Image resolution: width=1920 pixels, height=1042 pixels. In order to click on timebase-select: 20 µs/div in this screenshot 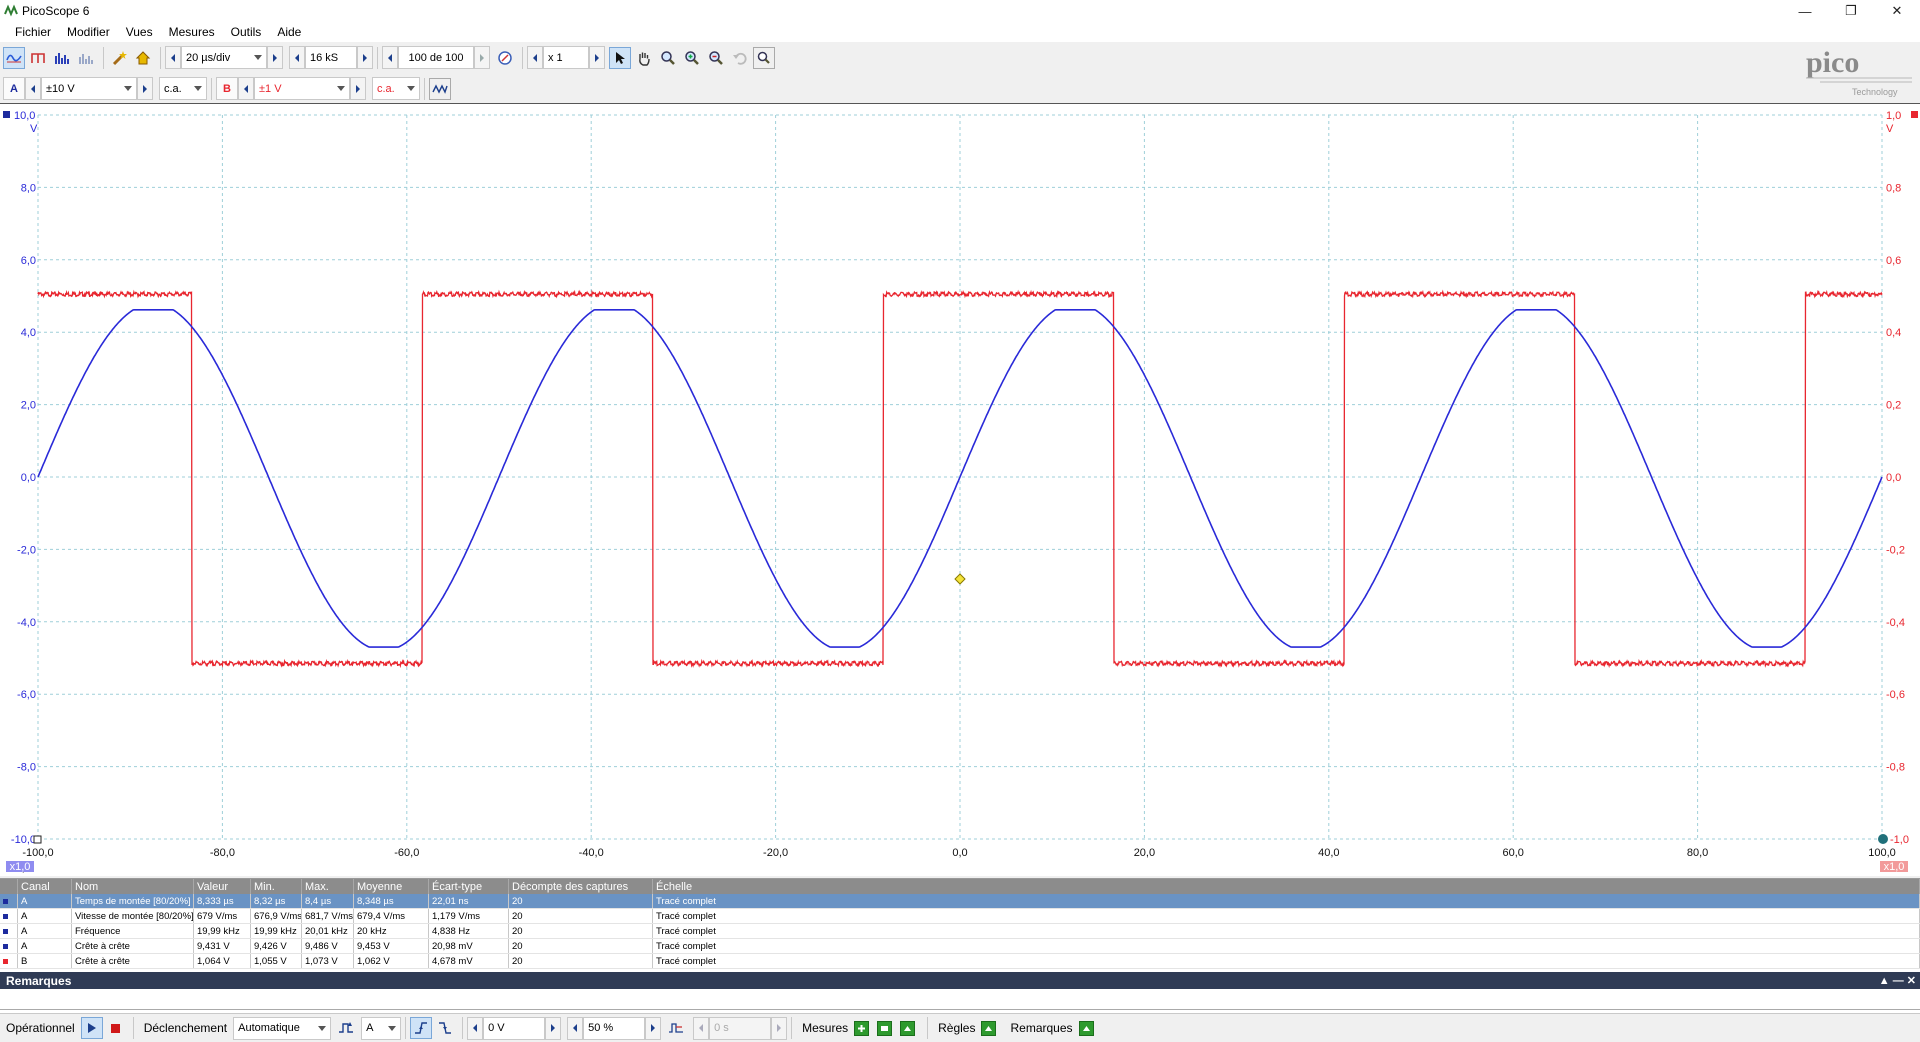, I will do `click(224, 57)`.